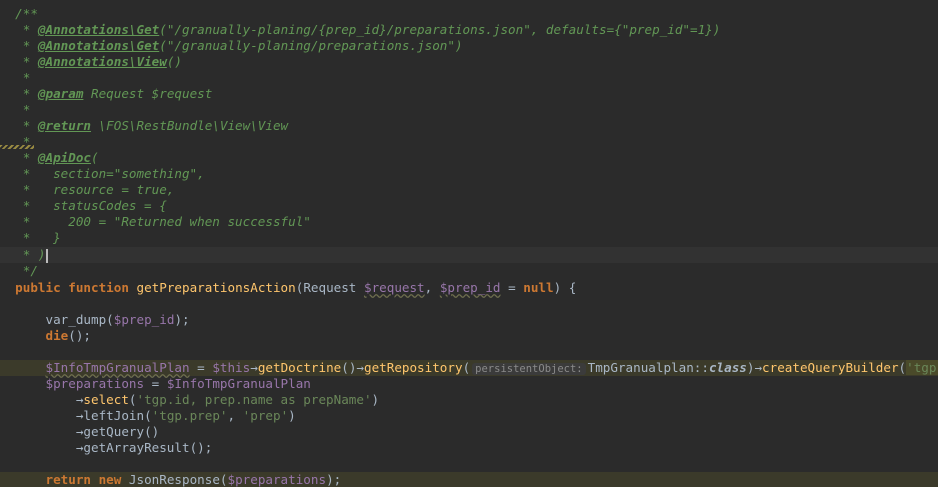 The image size is (938, 487). I want to click on code-token: * 200 = "Returned when successful", so click(155, 221).